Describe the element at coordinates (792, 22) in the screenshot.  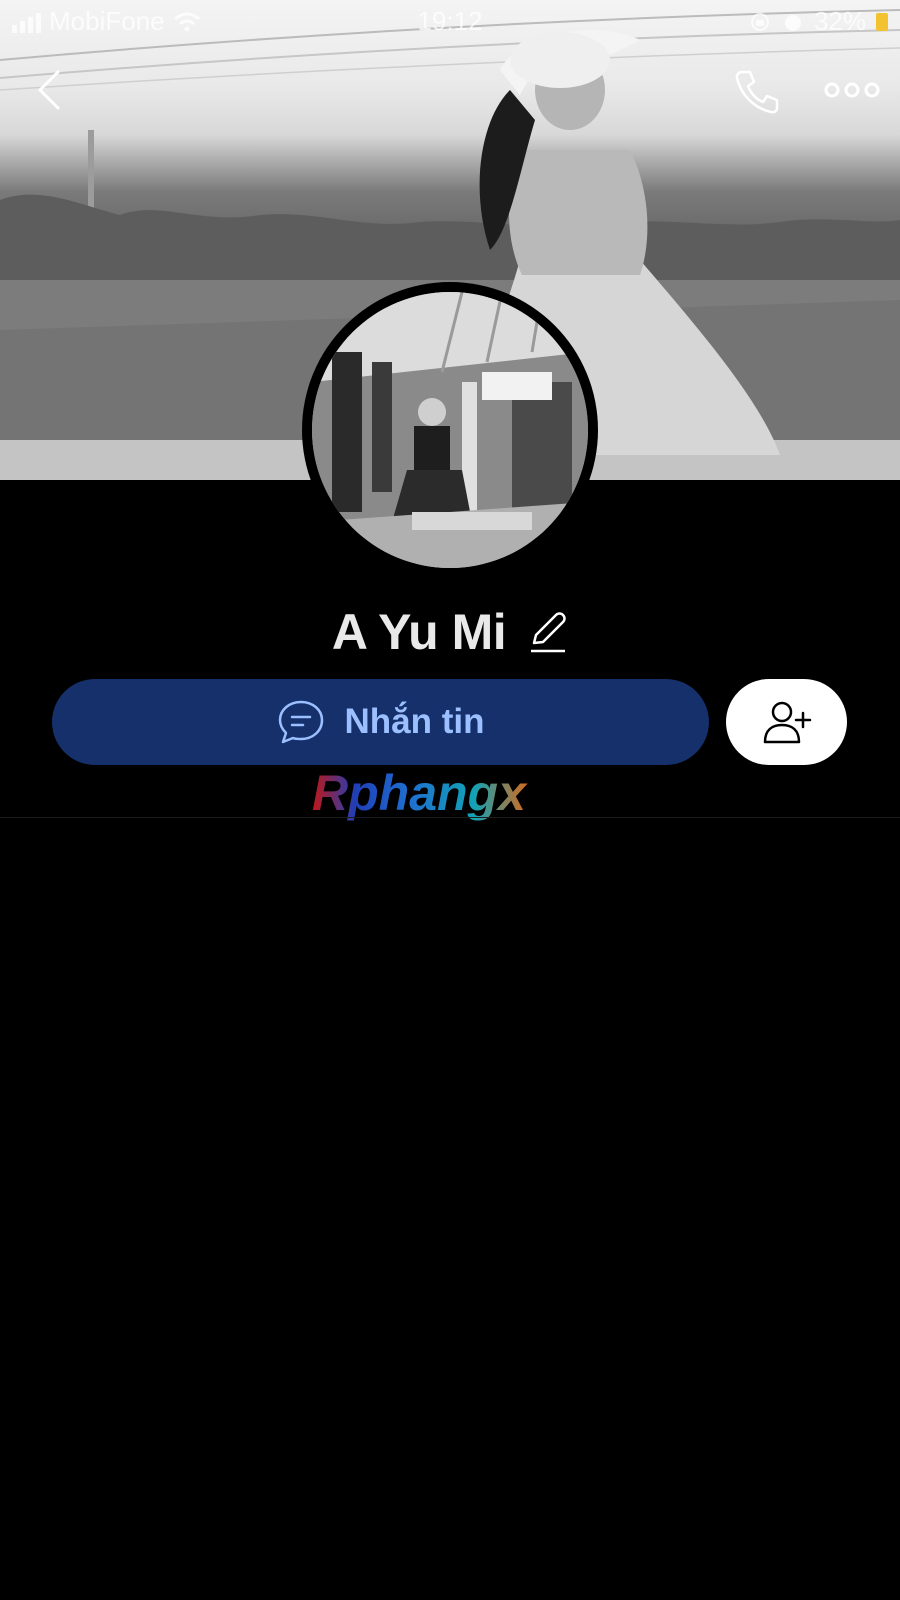
I see `alarm-icon` at that location.